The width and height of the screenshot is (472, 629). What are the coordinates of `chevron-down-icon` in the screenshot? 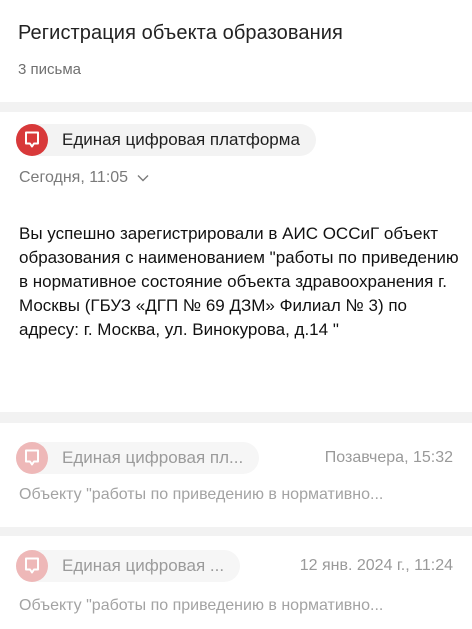 It's located at (143, 178).